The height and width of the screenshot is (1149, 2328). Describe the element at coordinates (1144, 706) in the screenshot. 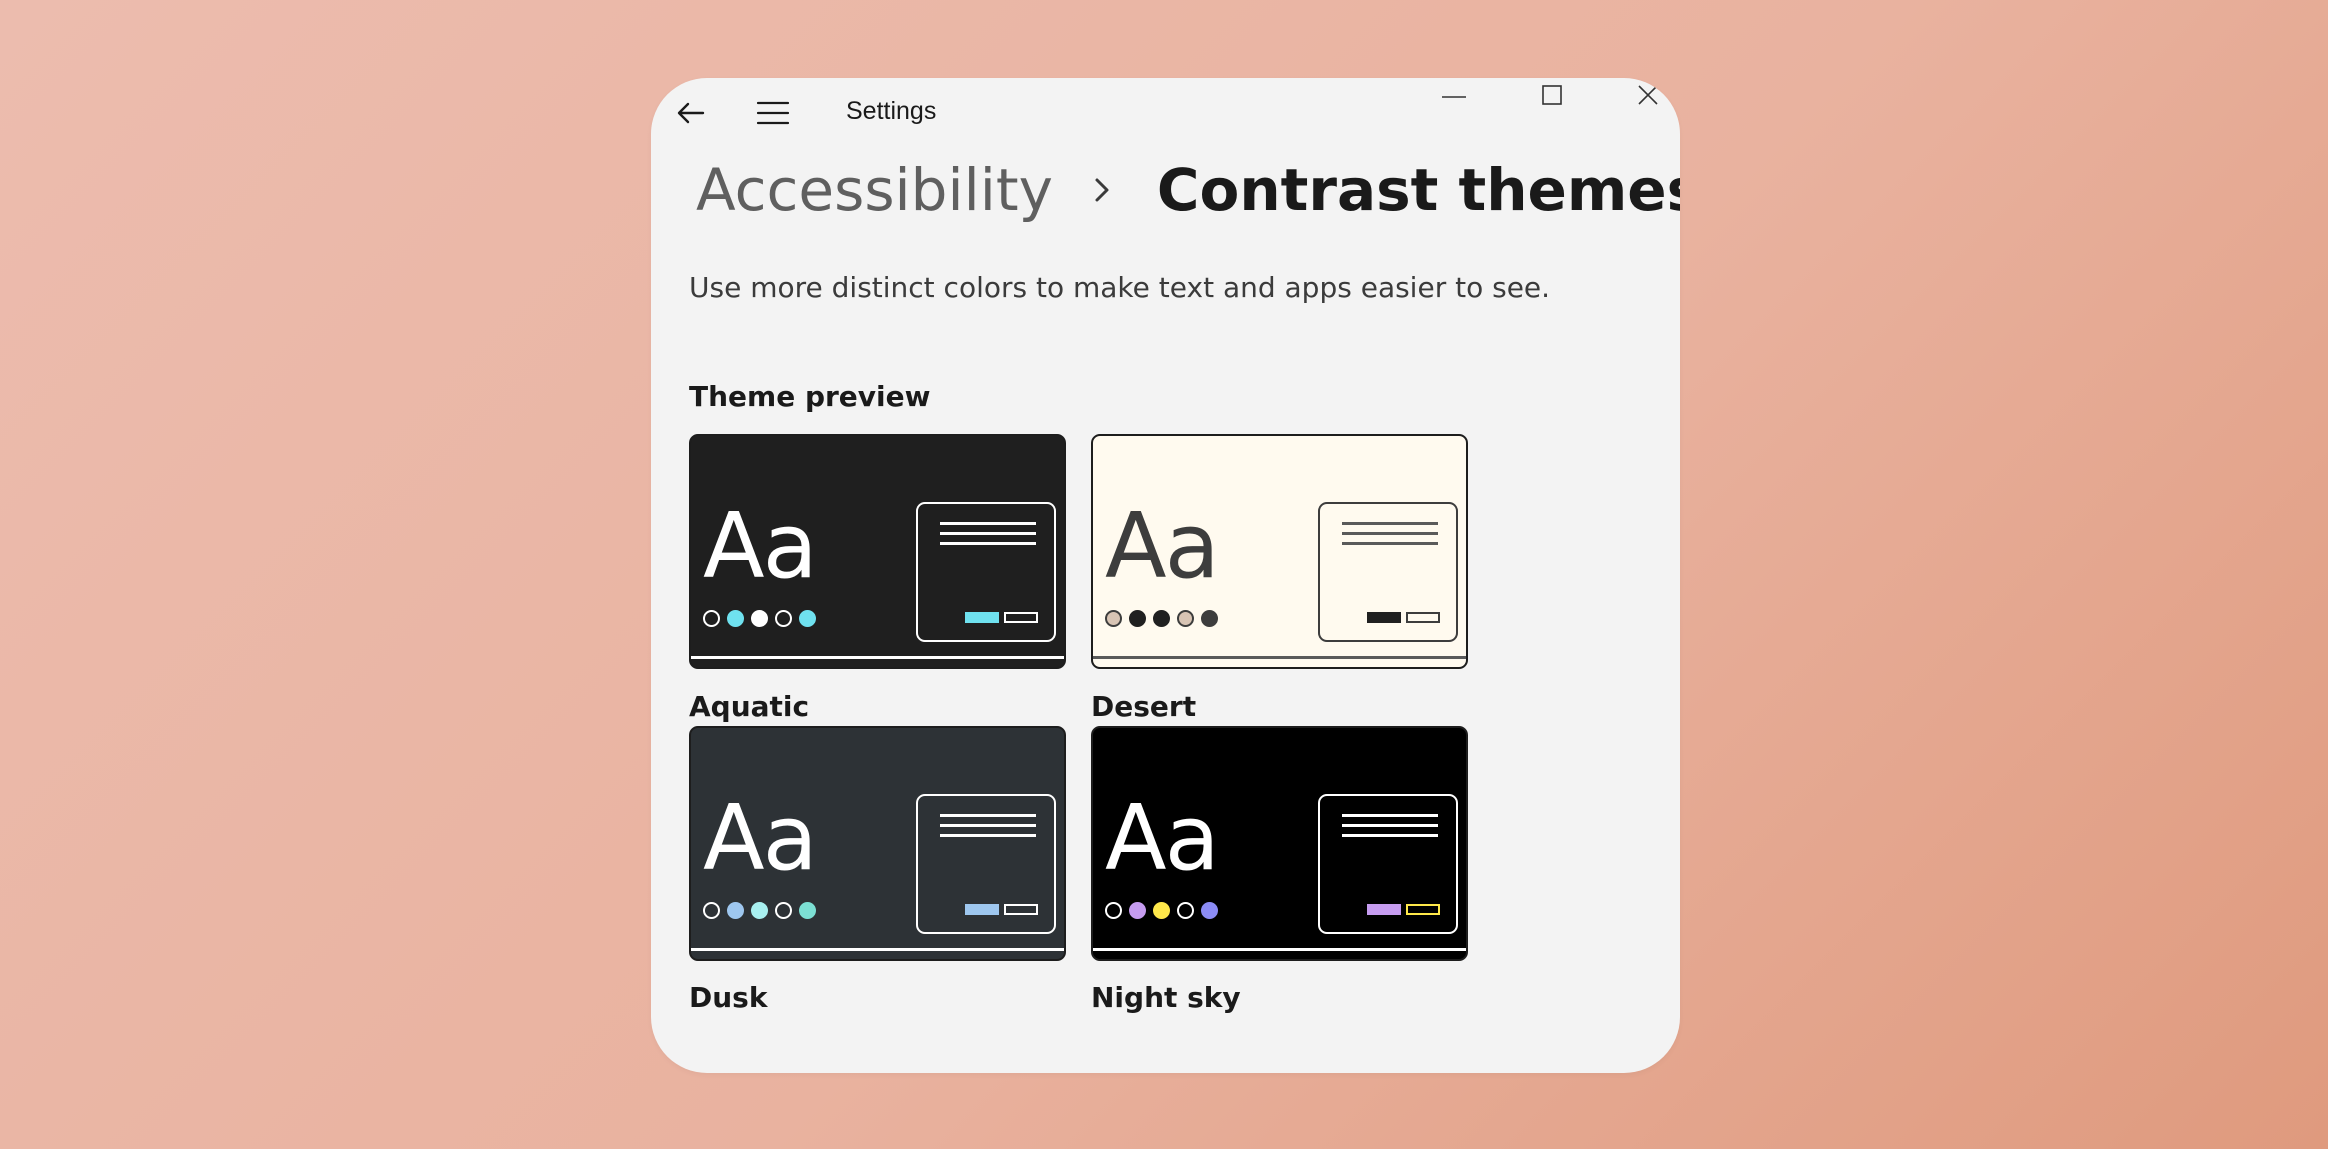

I see `theme-name-desert: Desert` at that location.